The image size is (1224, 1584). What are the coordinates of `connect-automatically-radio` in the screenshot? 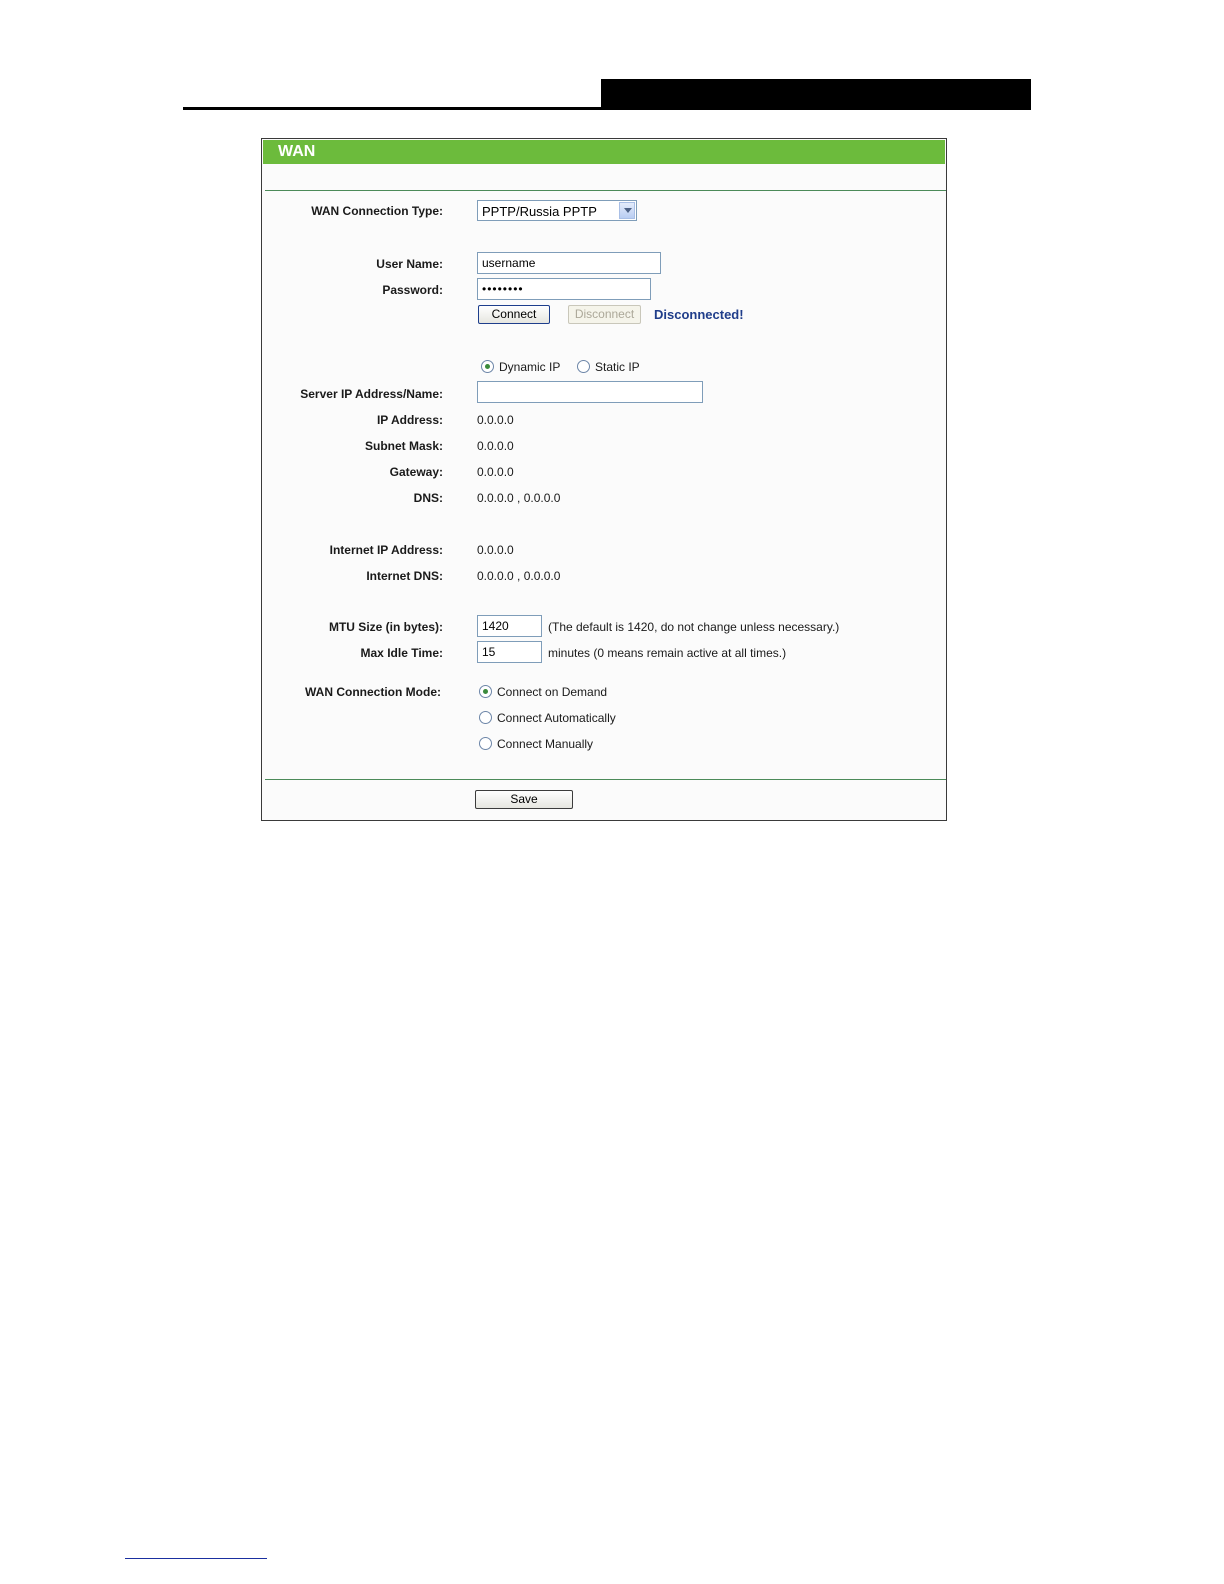 It's located at (485, 717).